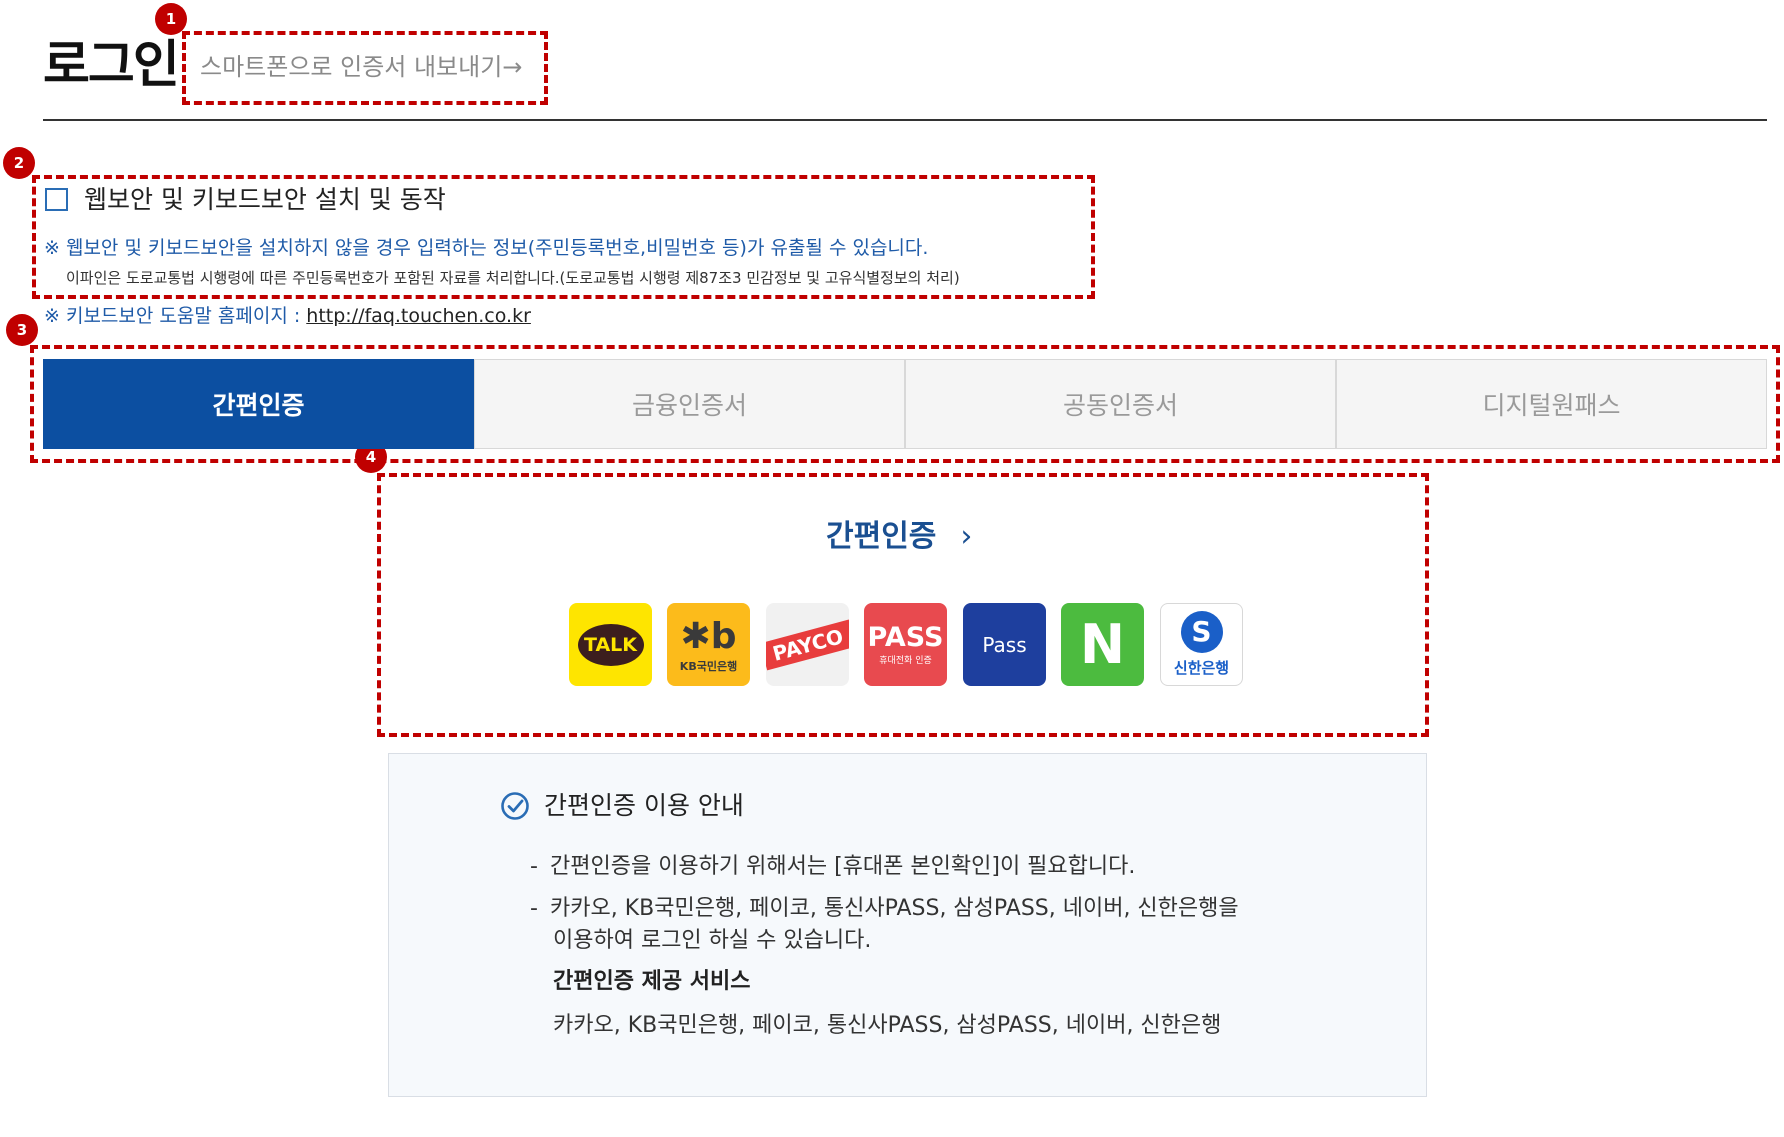 The width and height of the screenshot is (1784, 1137). I want to click on chevron-right-icon: ›, so click(966, 536).